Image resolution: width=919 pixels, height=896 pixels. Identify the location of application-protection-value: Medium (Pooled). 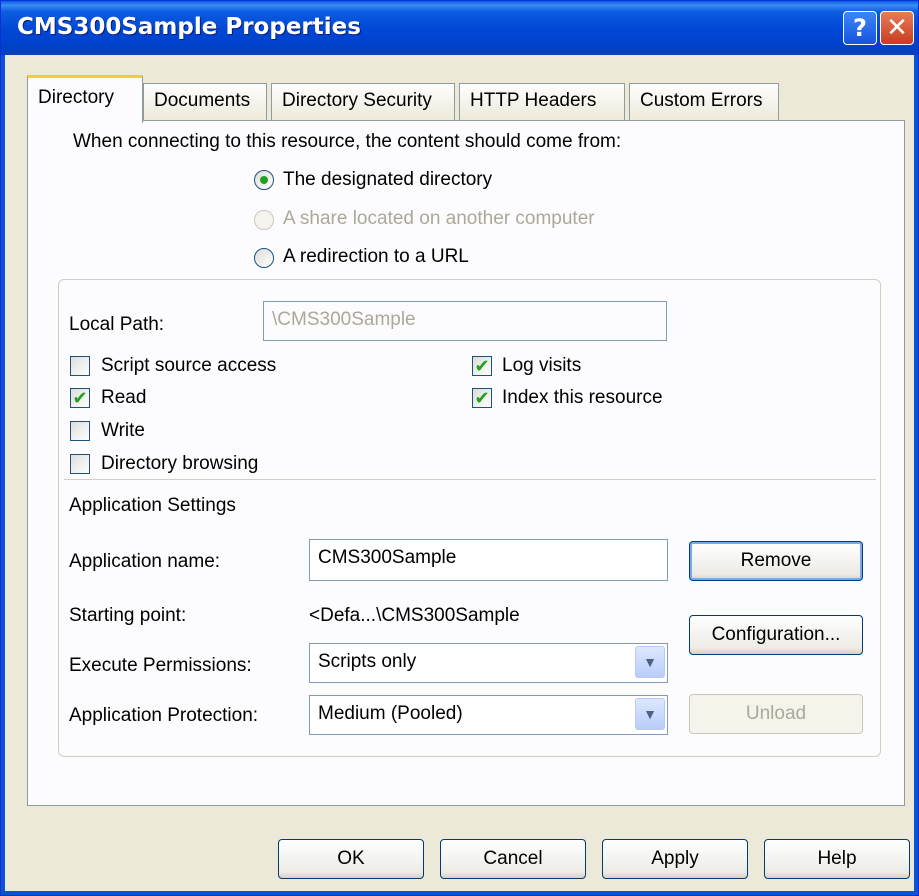
(390, 713).